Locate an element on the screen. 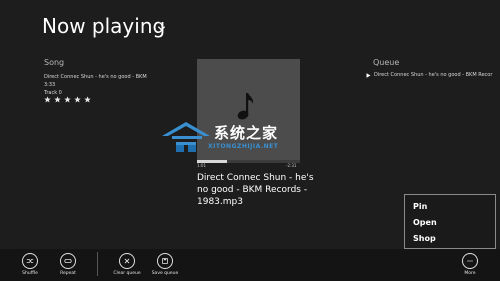 The width and height of the screenshot is (500, 281). playback-progress-bar is located at coordinates (248, 161).